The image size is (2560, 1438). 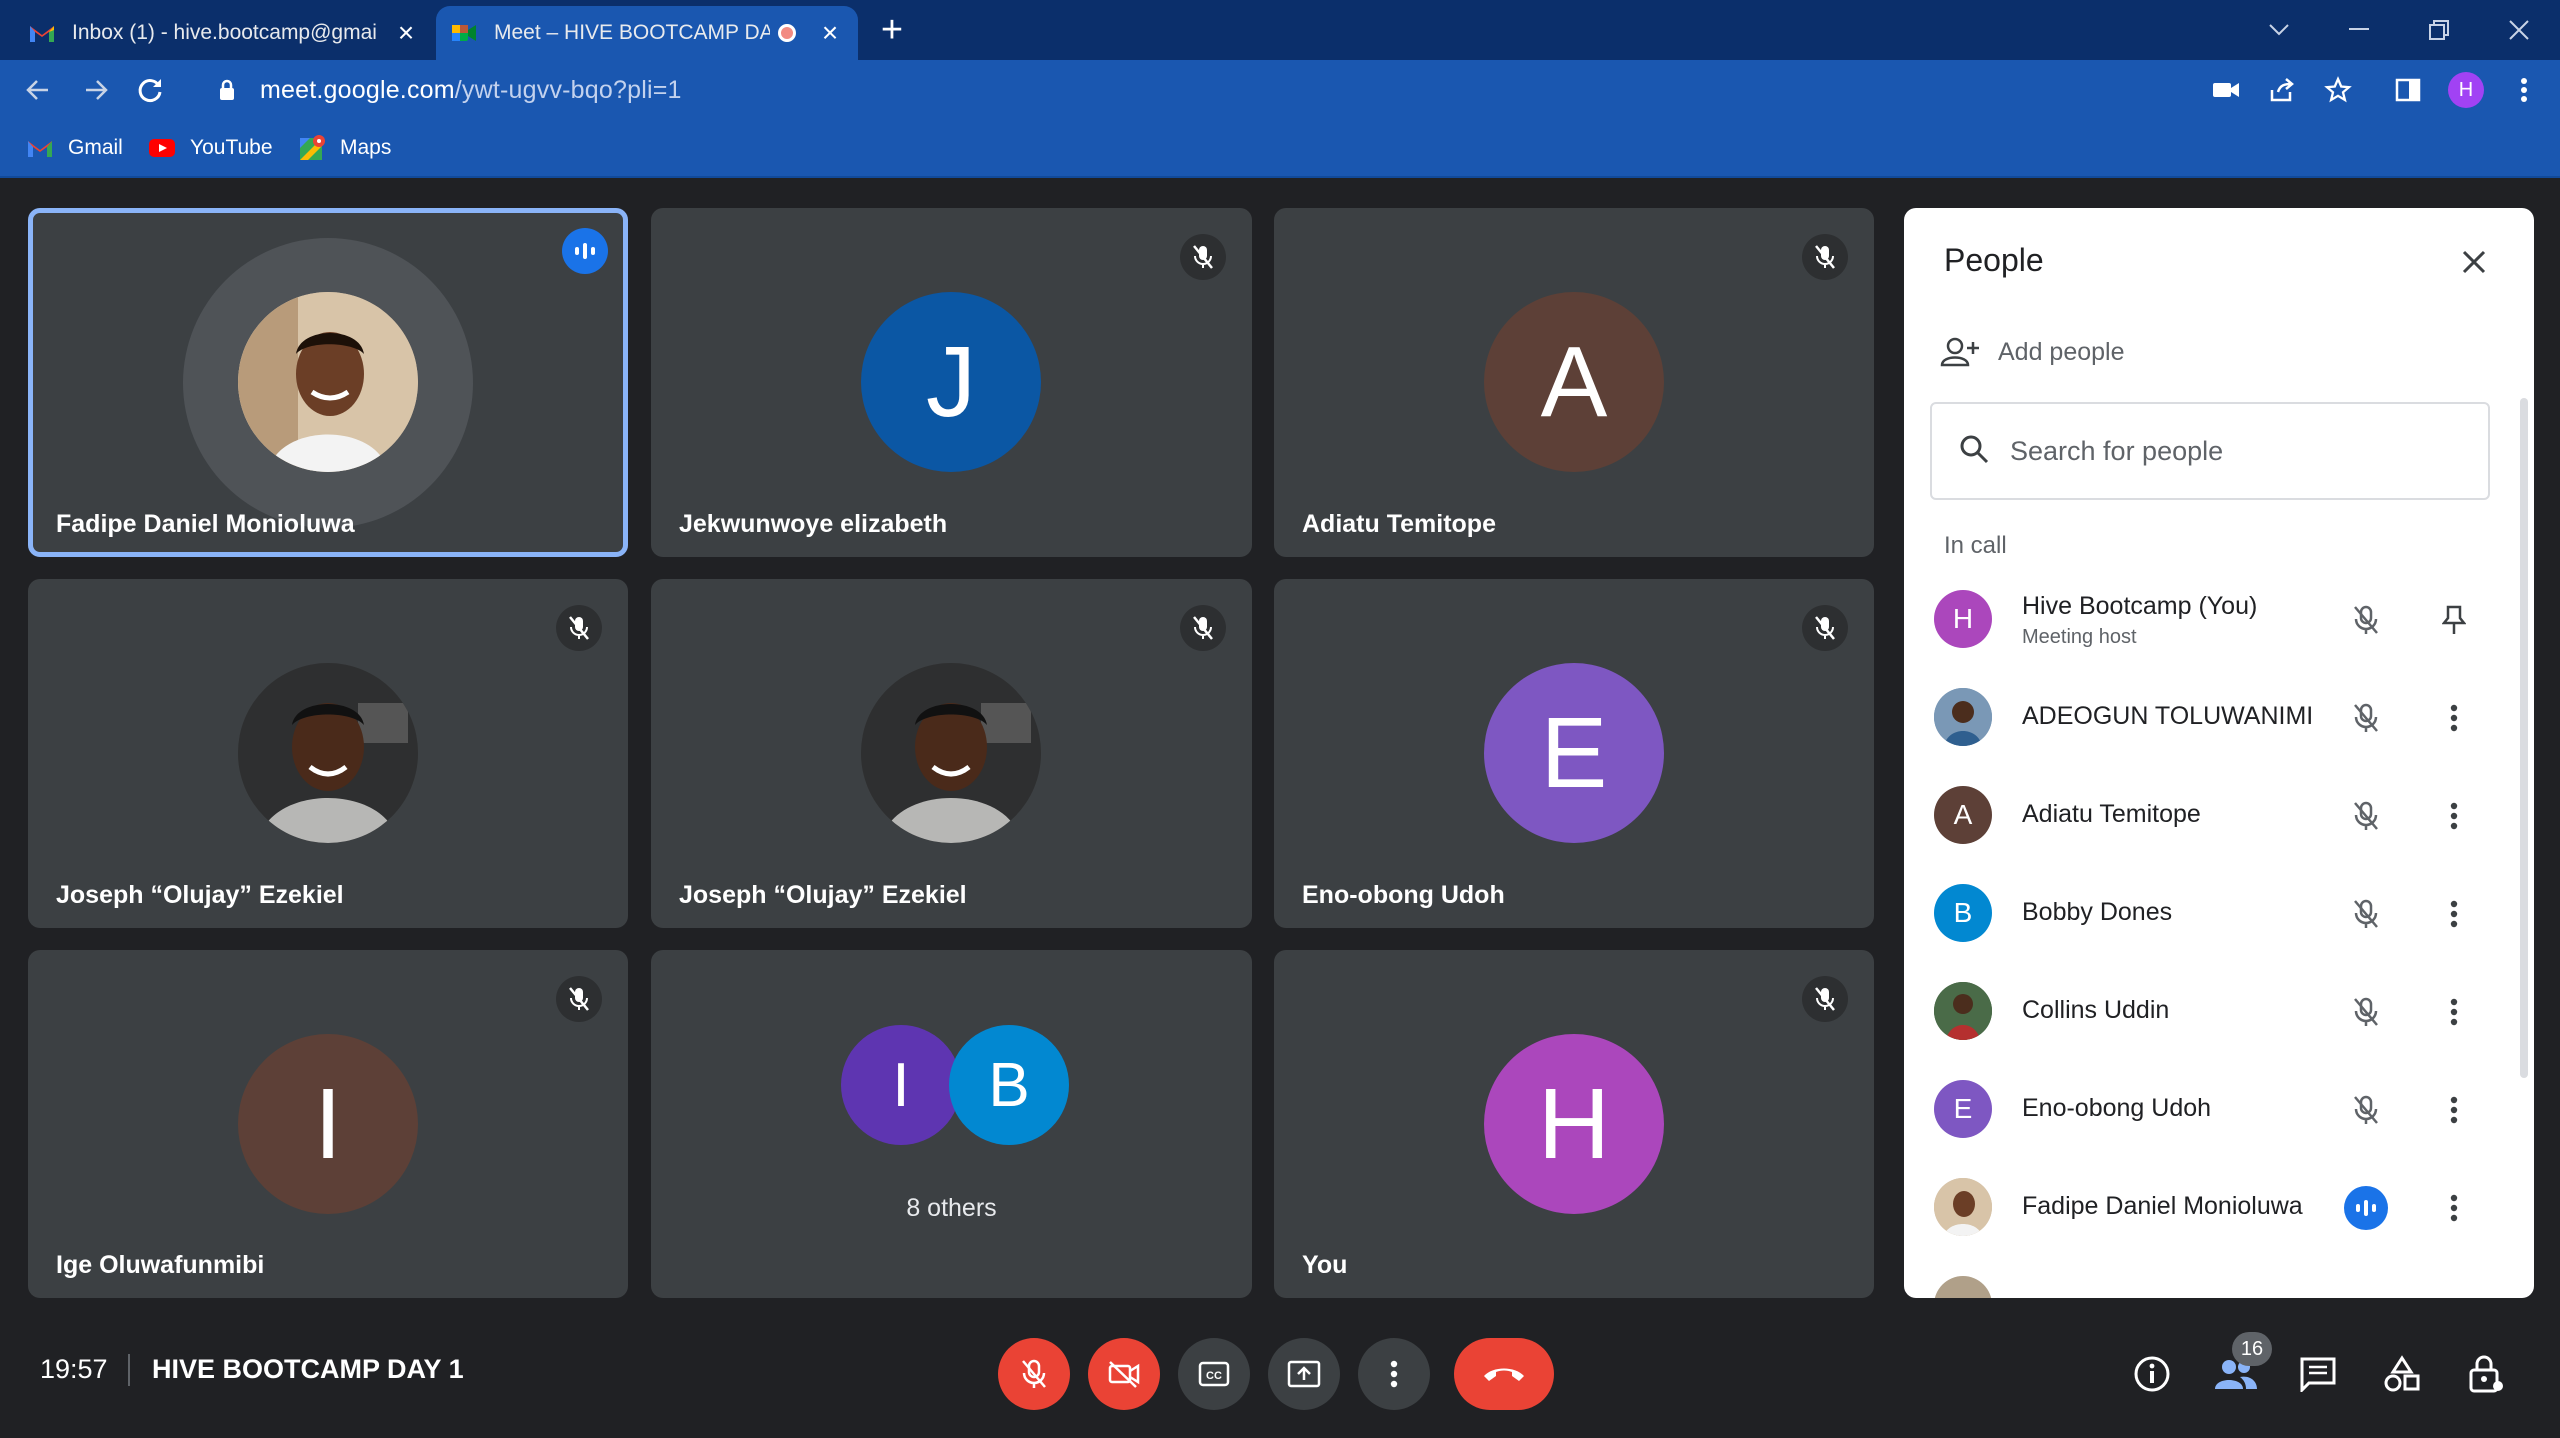 What do you see at coordinates (2279, 30) in the screenshot?
I see `tab-search-chevron-down-icon` at bounding box center [2279, 30].